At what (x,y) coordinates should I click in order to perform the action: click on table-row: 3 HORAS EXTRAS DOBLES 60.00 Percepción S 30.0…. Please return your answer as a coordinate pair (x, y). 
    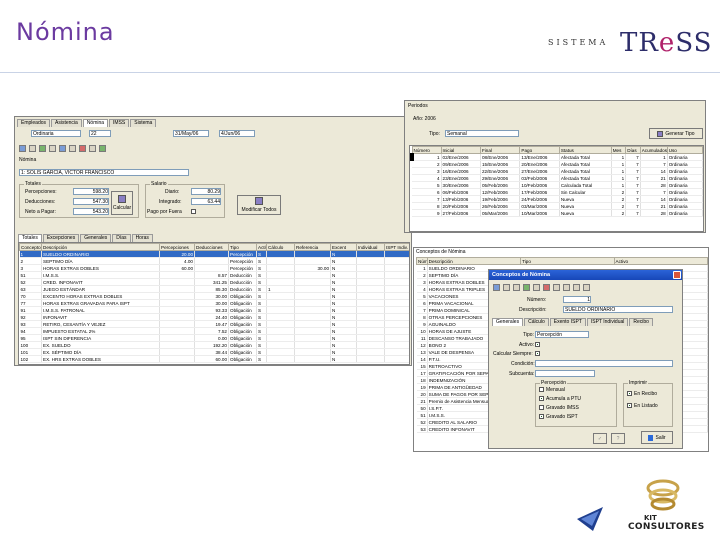
    Looking at the image, I should click on (214, 268).